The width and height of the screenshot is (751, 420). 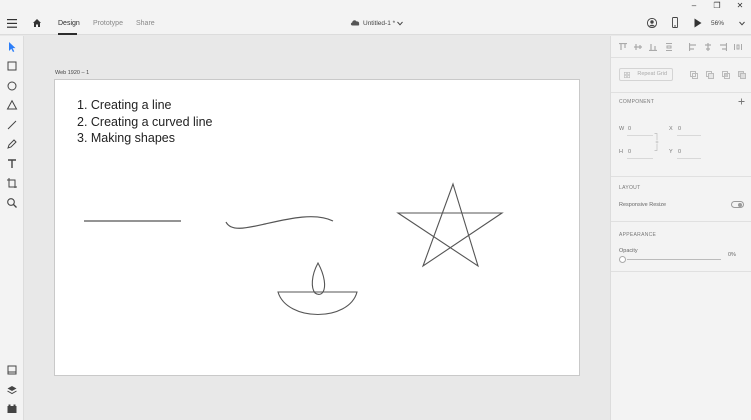 I want to click on plugins-icon, so click(x=12, y=370).